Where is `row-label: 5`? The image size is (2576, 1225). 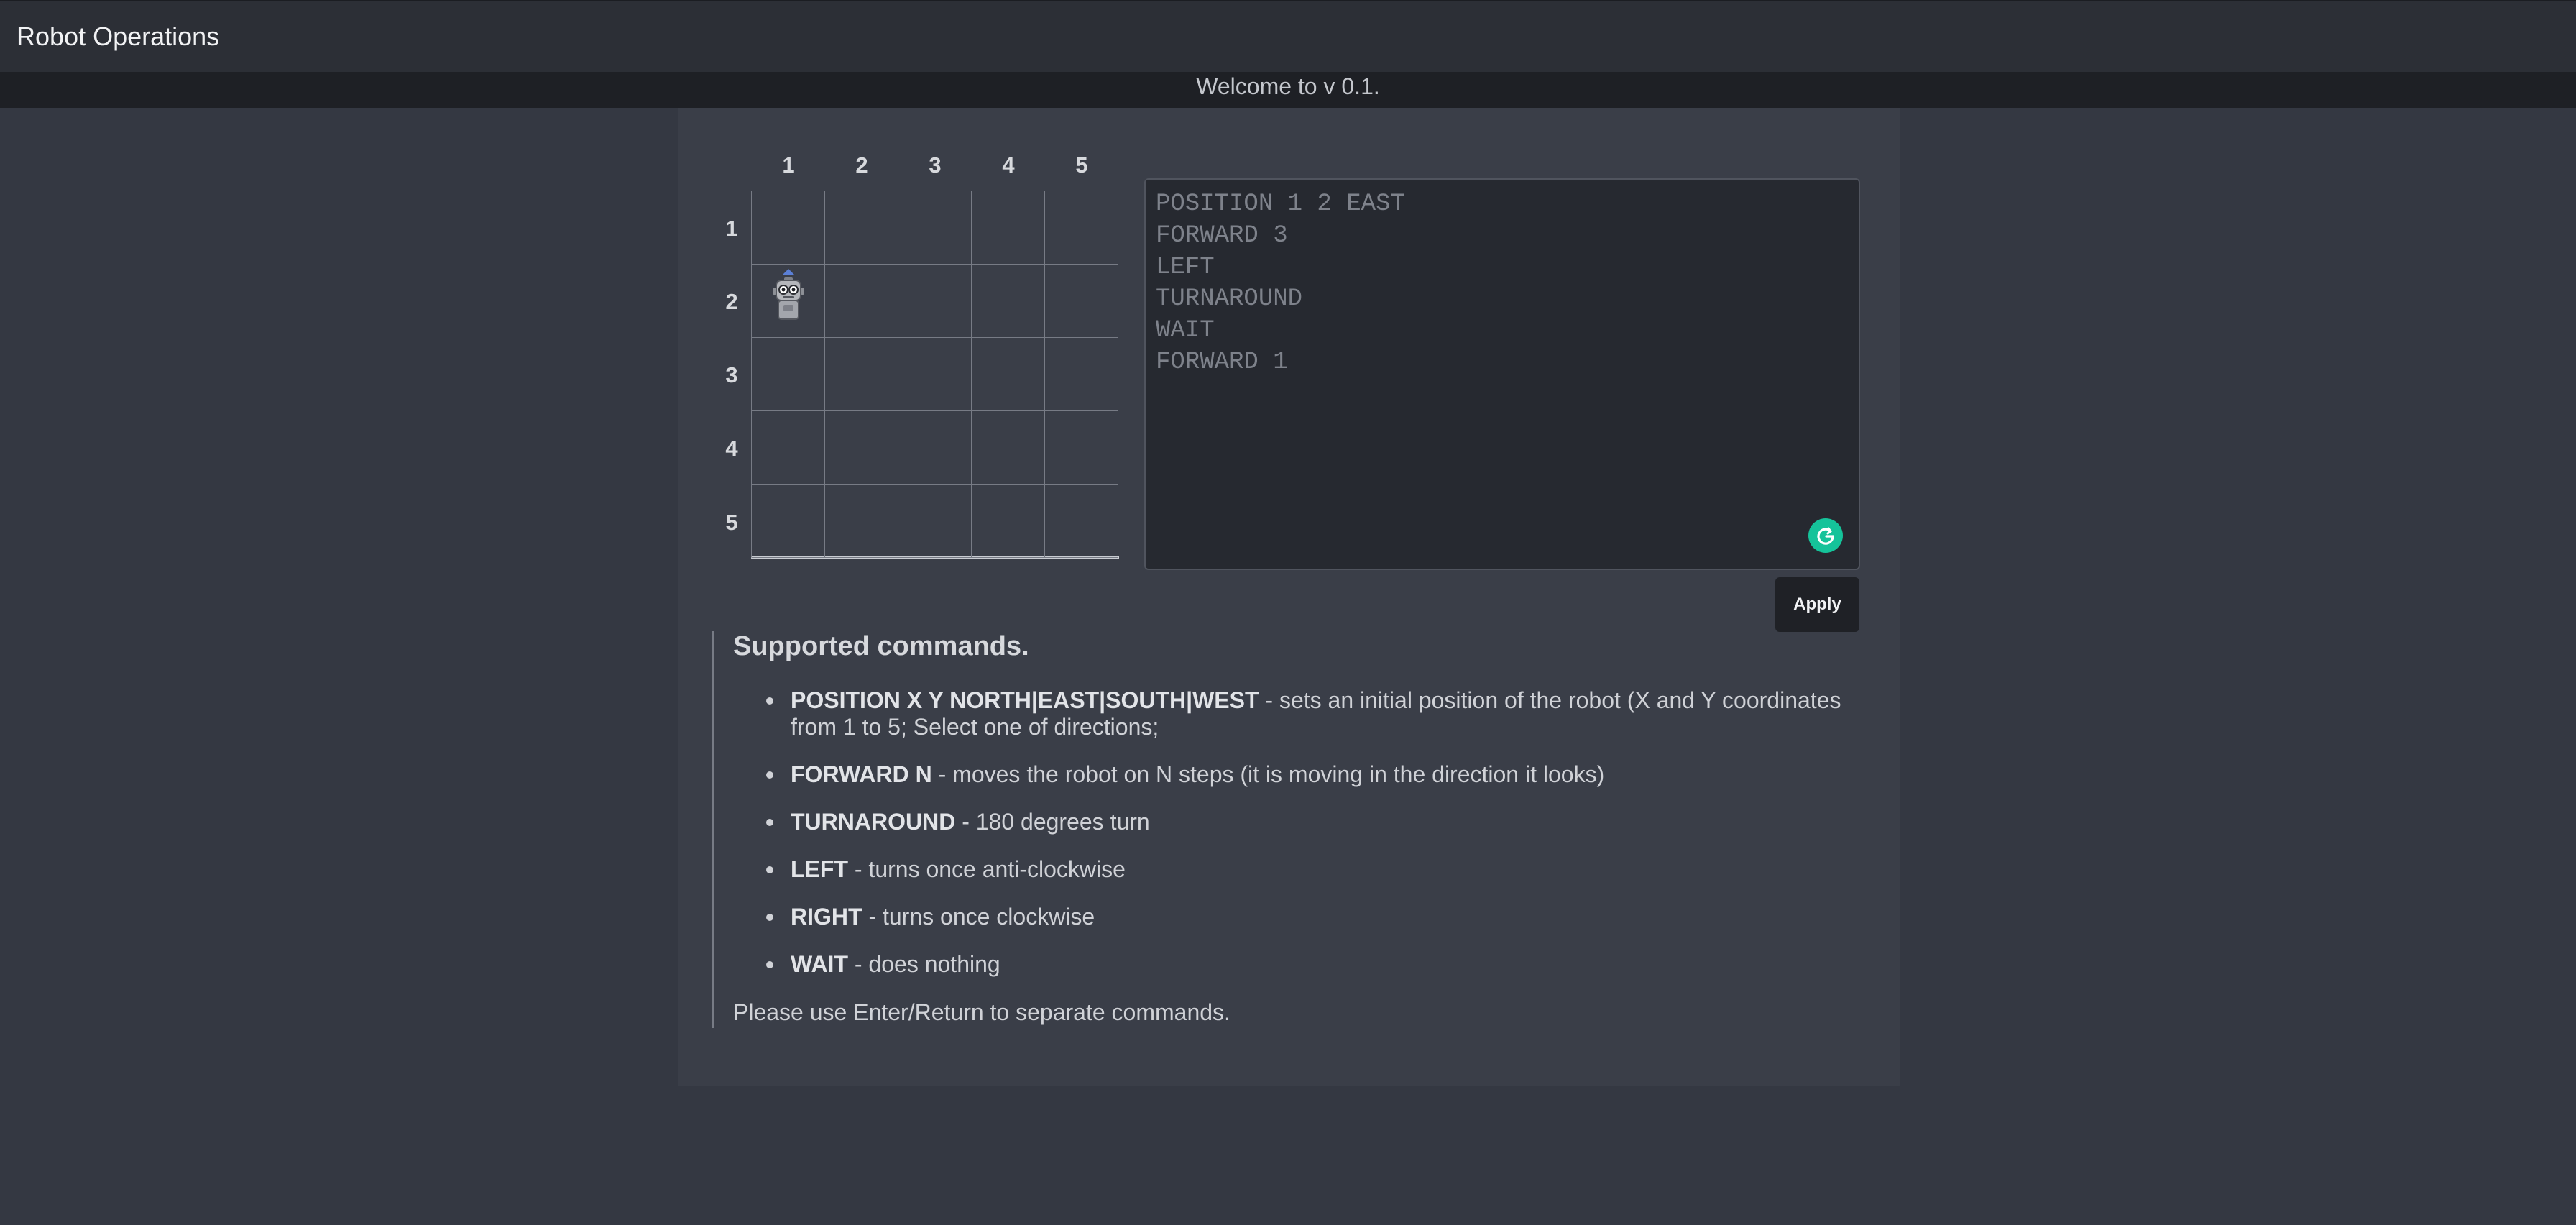 row-label: 5 is located at coordinates (731, 522).